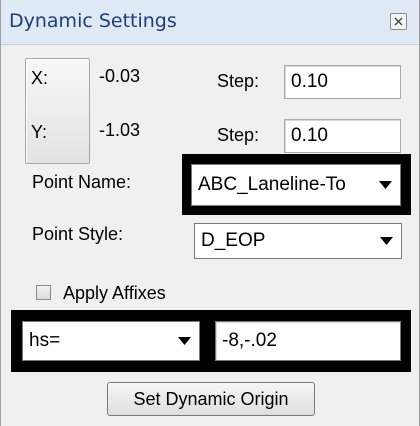 This screenshot has height=426, width=420. I want to click on y-value: -1.03, so click(120, 130).